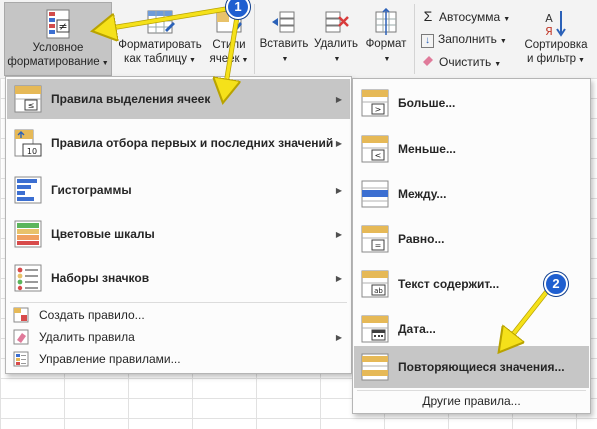  What do you see at coordinates (28, 143) in the screenshot?
I see `top-bottom-rules-icon: 10` at bounding box center [28, 143].